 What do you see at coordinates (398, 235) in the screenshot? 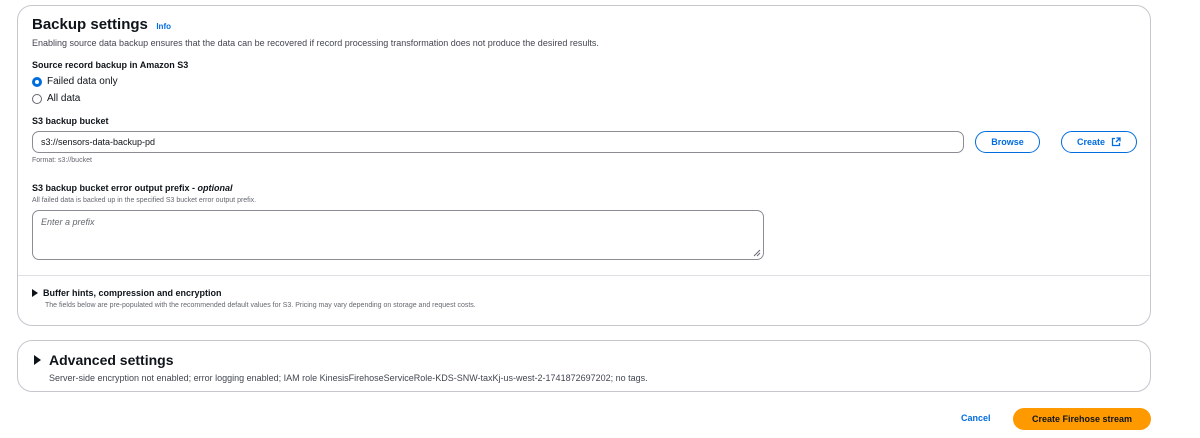
I see `prefix-textarea: Enter a prefix` at bounding box center [398, 235].